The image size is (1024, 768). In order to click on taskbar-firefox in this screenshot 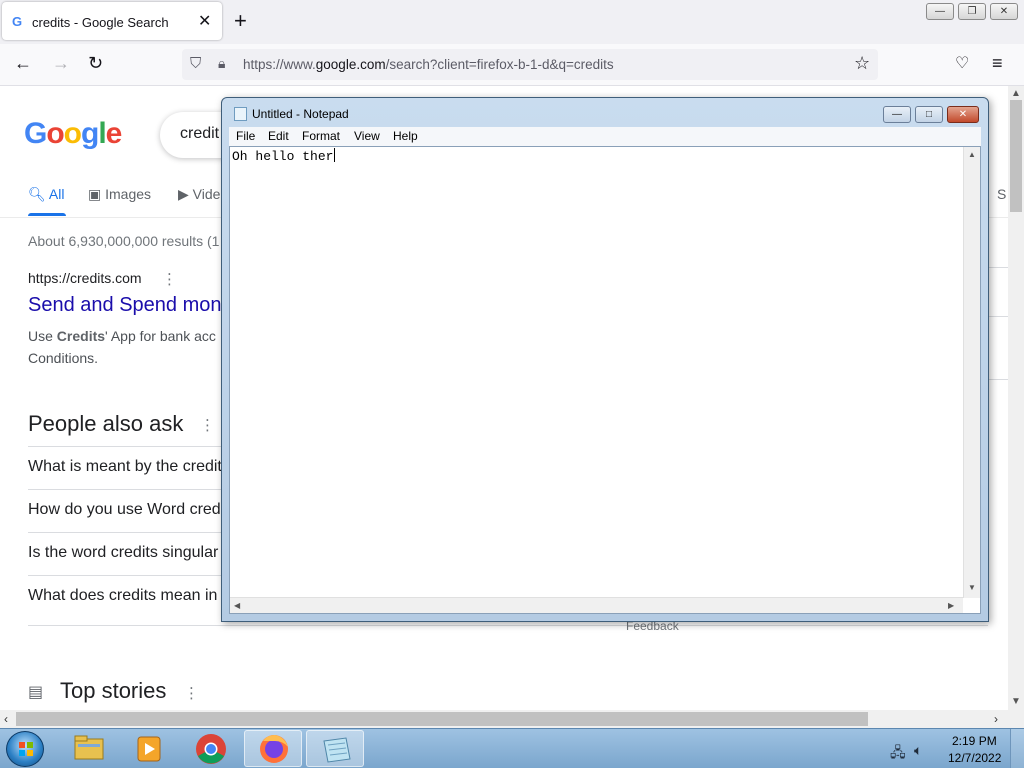, I will do `click(273, 748)`.